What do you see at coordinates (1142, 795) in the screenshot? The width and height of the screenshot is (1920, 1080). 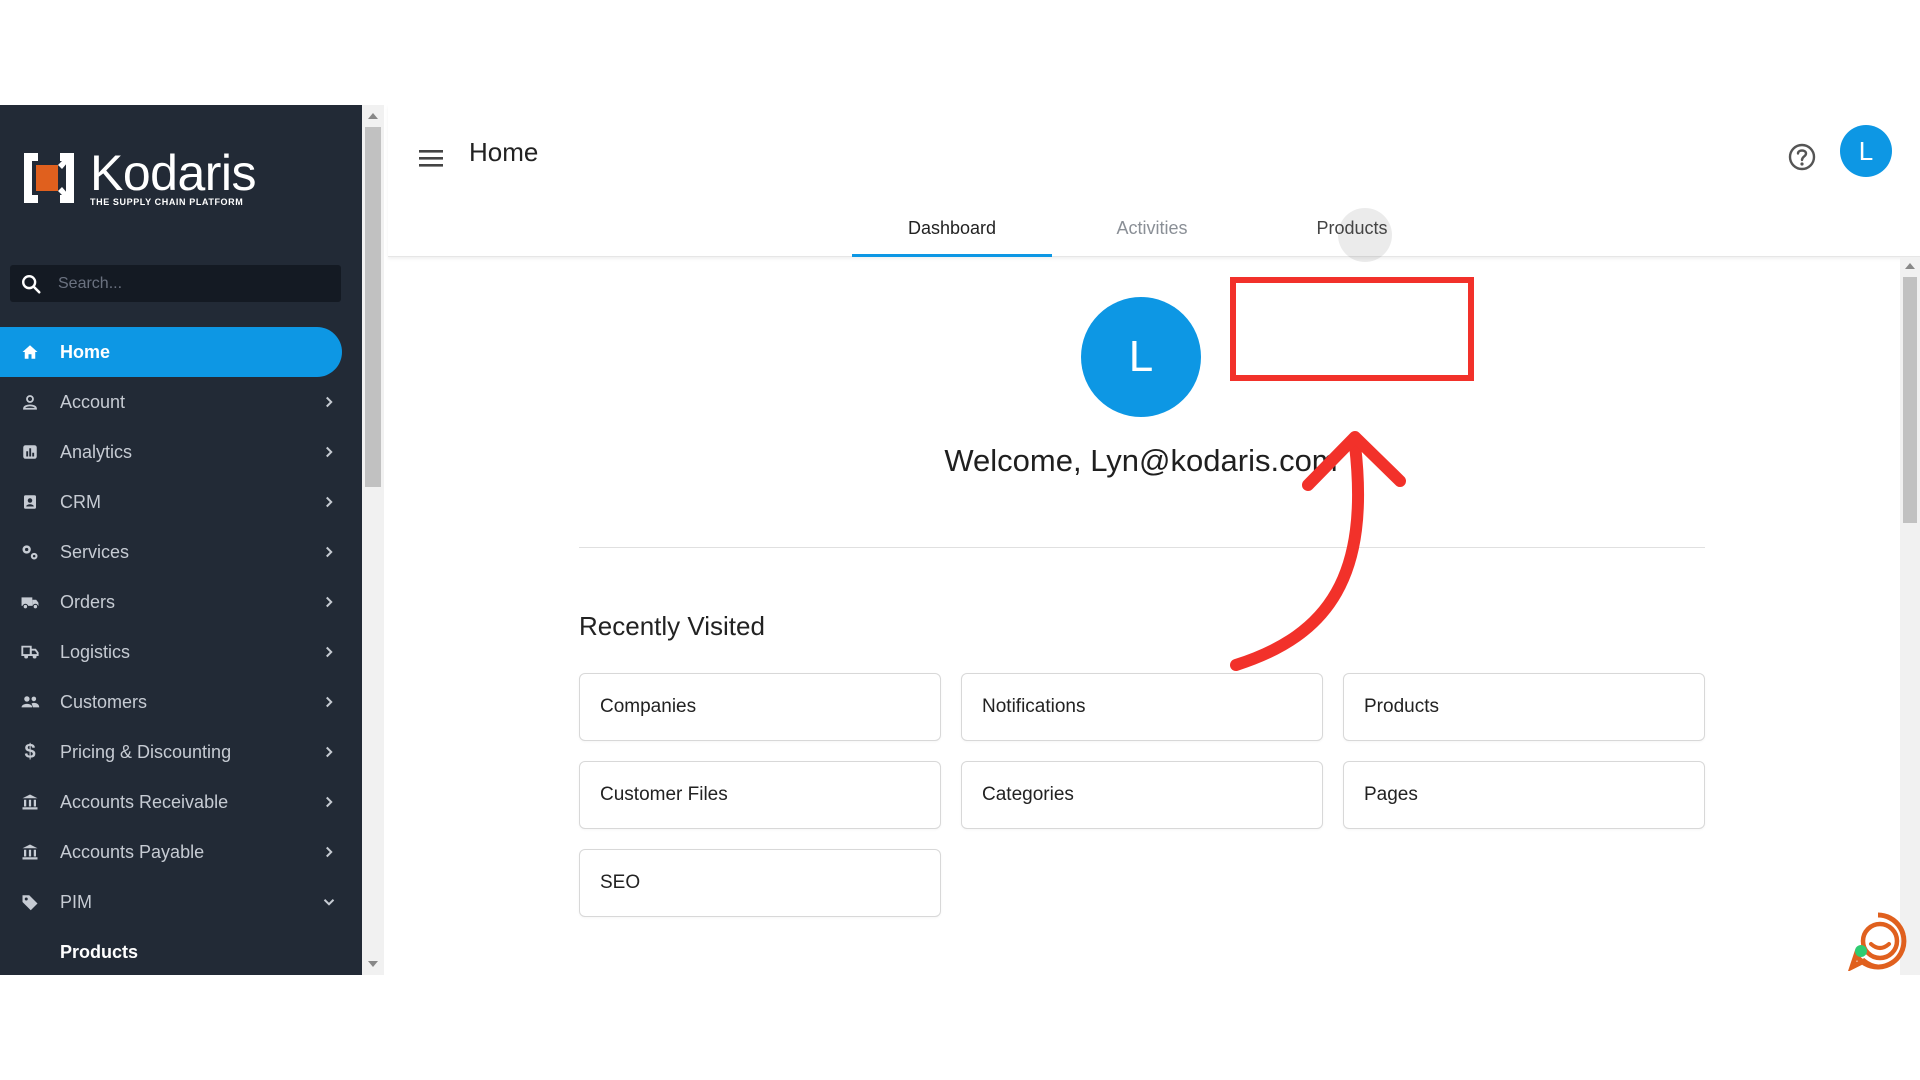 I see `recent-card-categories: Categories` at bounding box center [1142, 795].